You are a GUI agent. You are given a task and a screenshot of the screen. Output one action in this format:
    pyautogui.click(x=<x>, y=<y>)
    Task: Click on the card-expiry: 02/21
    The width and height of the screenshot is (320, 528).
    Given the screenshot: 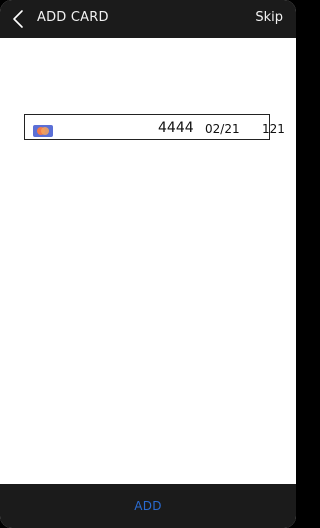 What is the action you would take?
    pyautogui.click(x=222, y=129)
    